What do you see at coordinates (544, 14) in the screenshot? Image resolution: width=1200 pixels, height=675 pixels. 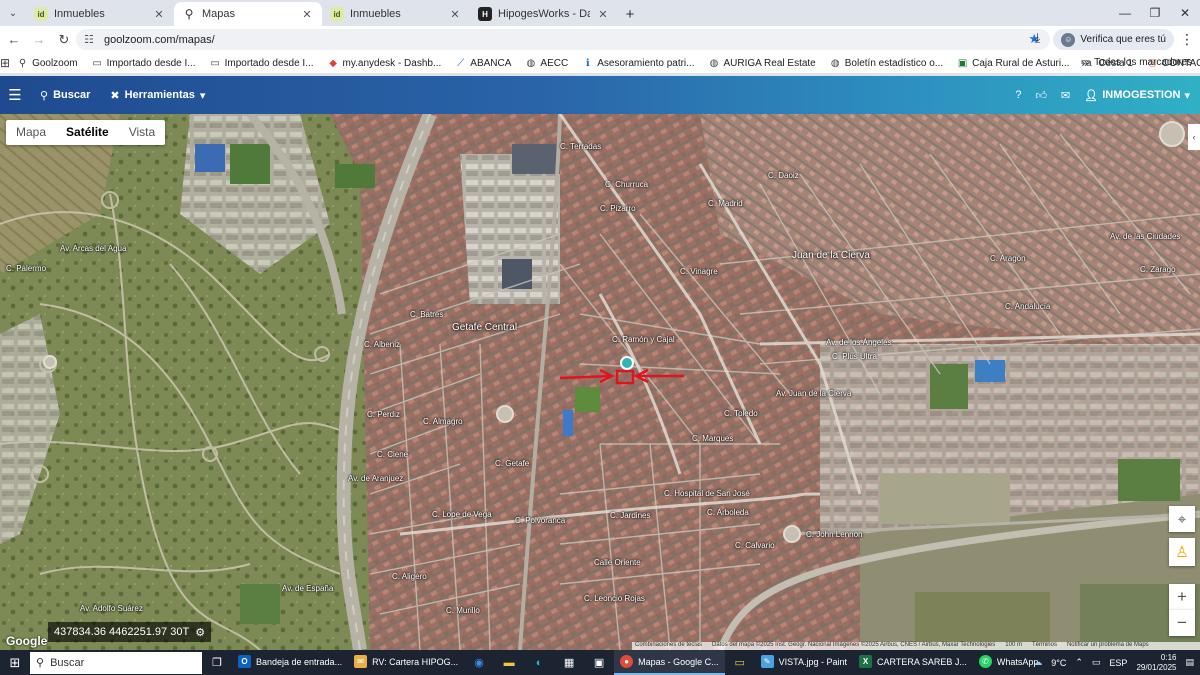 I see `browser-tab-4: H HipogesWorks - Datos inmueb ✕` at bounding box center [544, 14].